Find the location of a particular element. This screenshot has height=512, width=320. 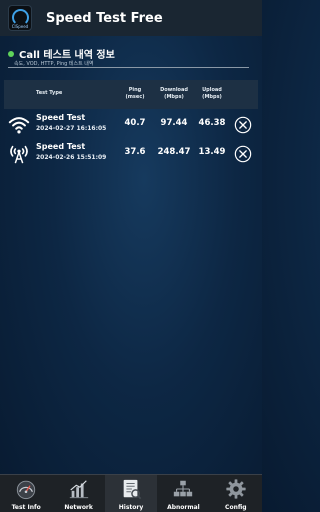

bar-chart-icon is located at coordinates (78, 489).